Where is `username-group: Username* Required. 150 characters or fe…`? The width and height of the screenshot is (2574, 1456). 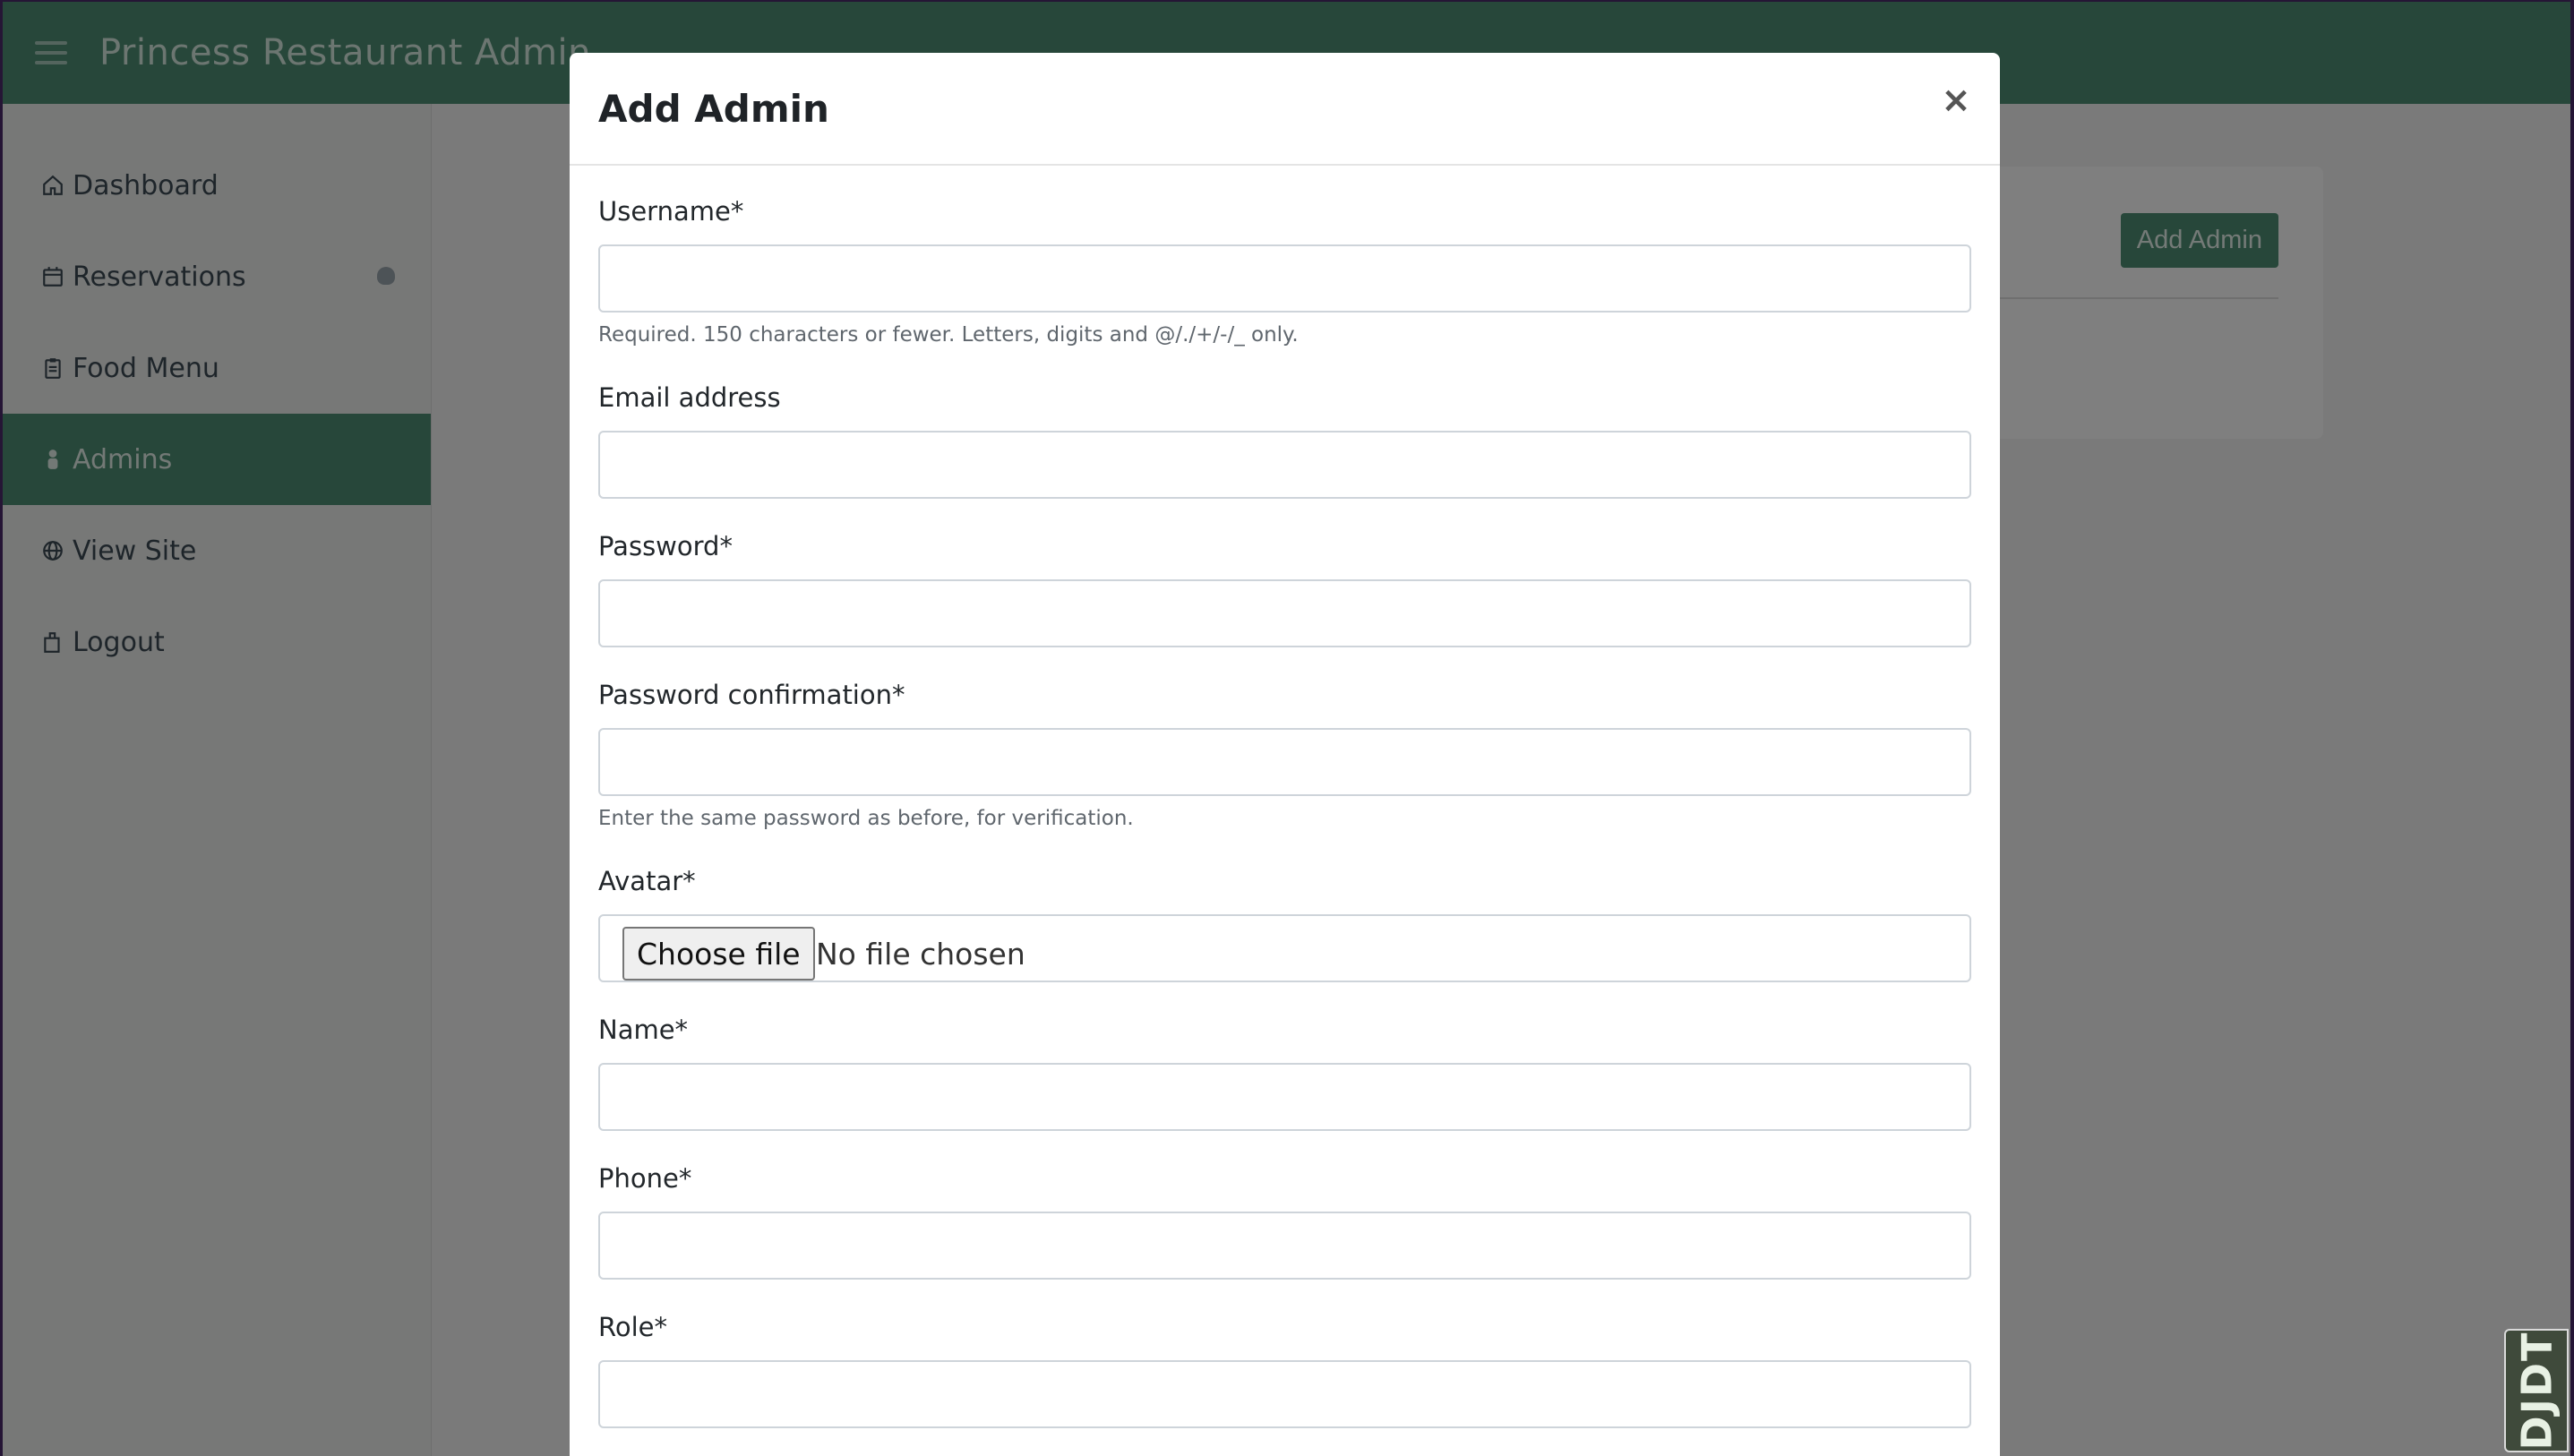
username-group: Username* Required. 150 characters or fe… is located at coordinates (1284, 271).